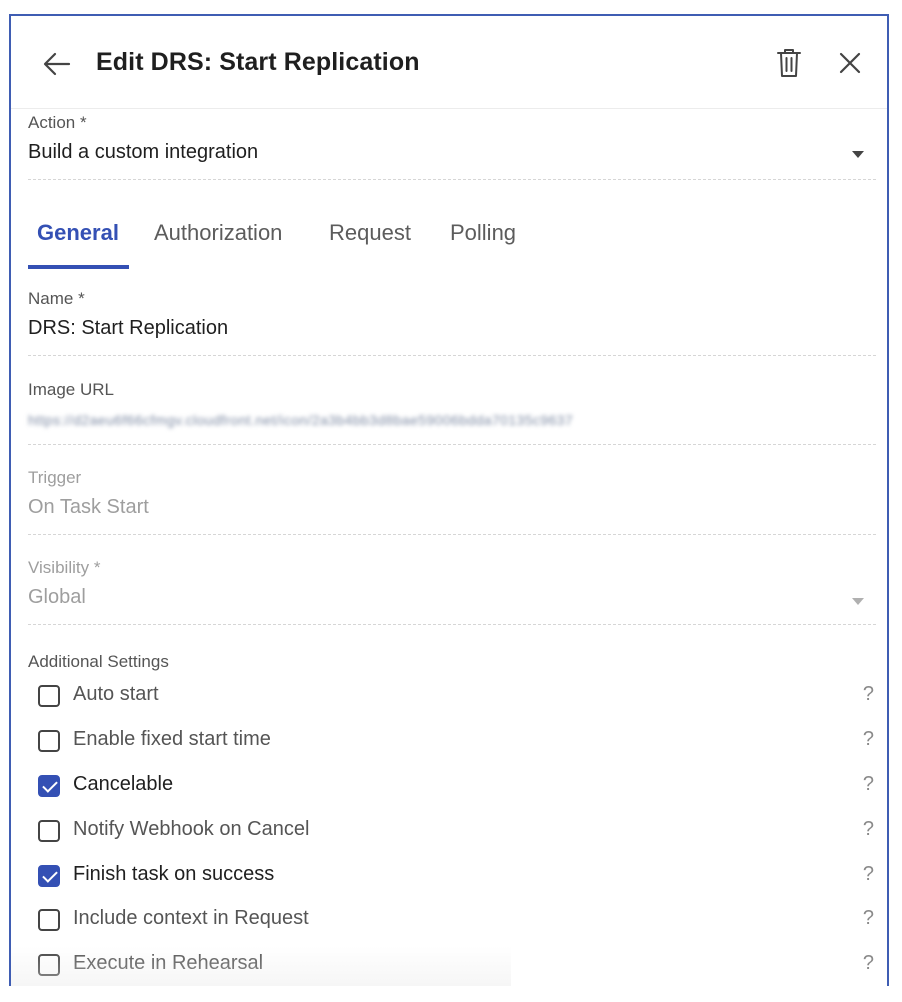 This screenshot has width=902, height=1002. I want to click on setting-notify-webhook: Notify Webhook on Cancel ?, so click(456, 833).